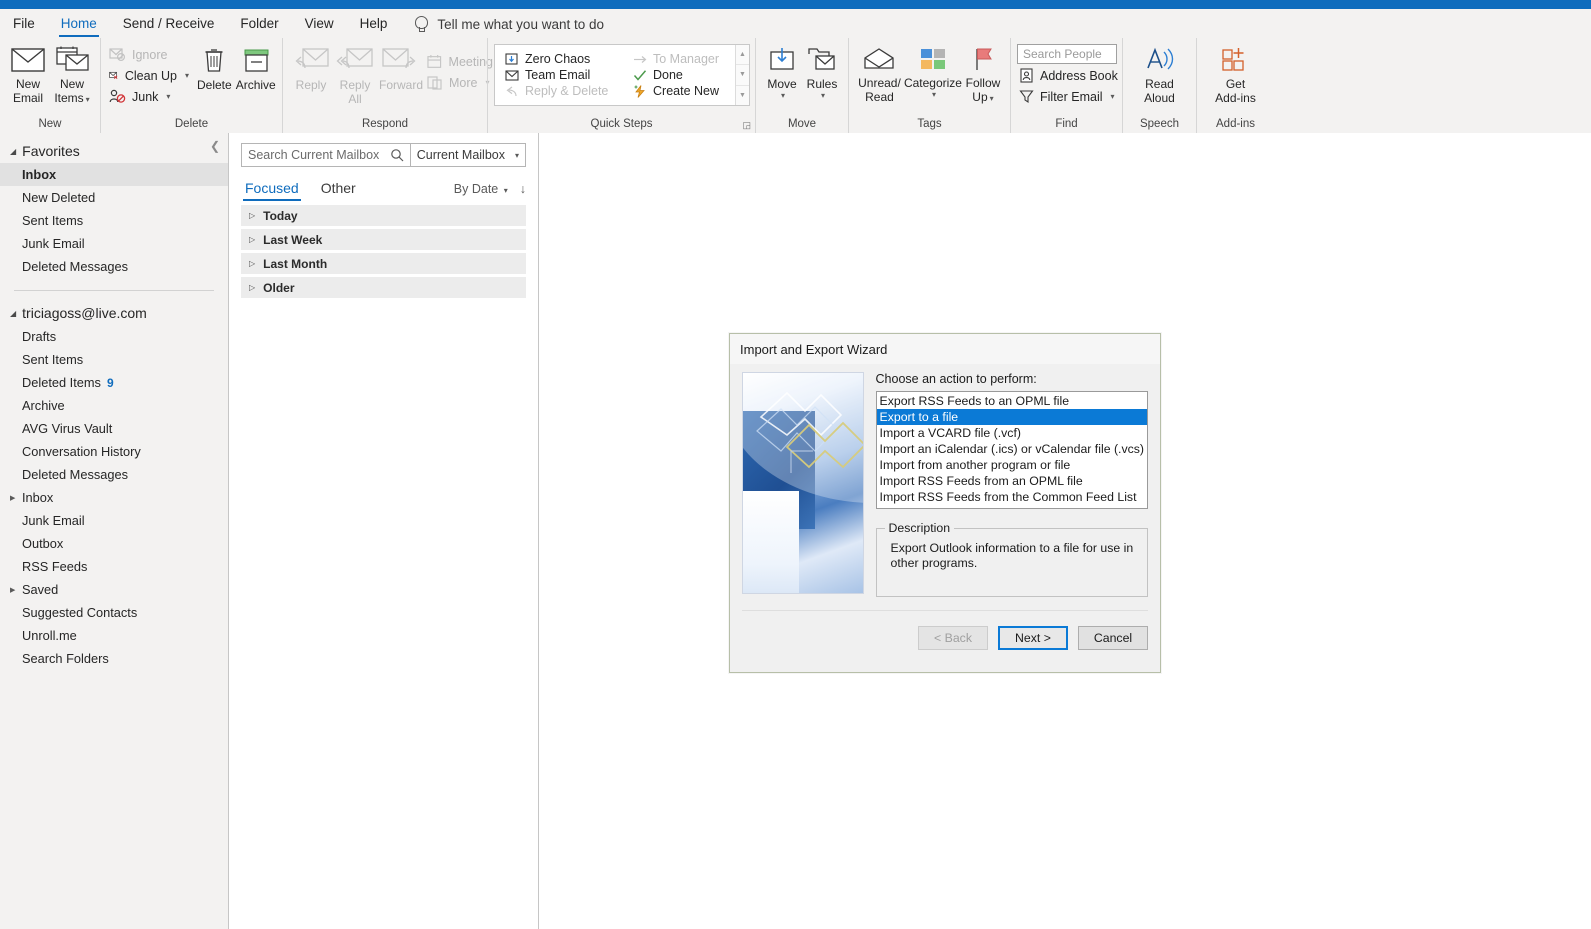  I want to click on sidebar-item-conversation-history: Conversation History, so click(114, 451).